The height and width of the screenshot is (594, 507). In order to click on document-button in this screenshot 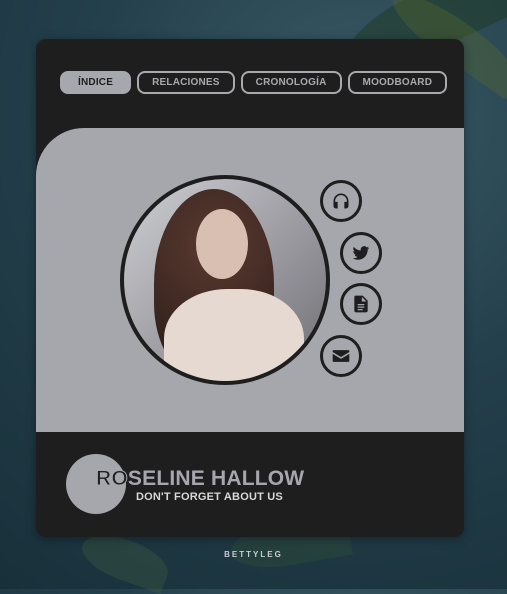, I will do `click(361, 304)`.